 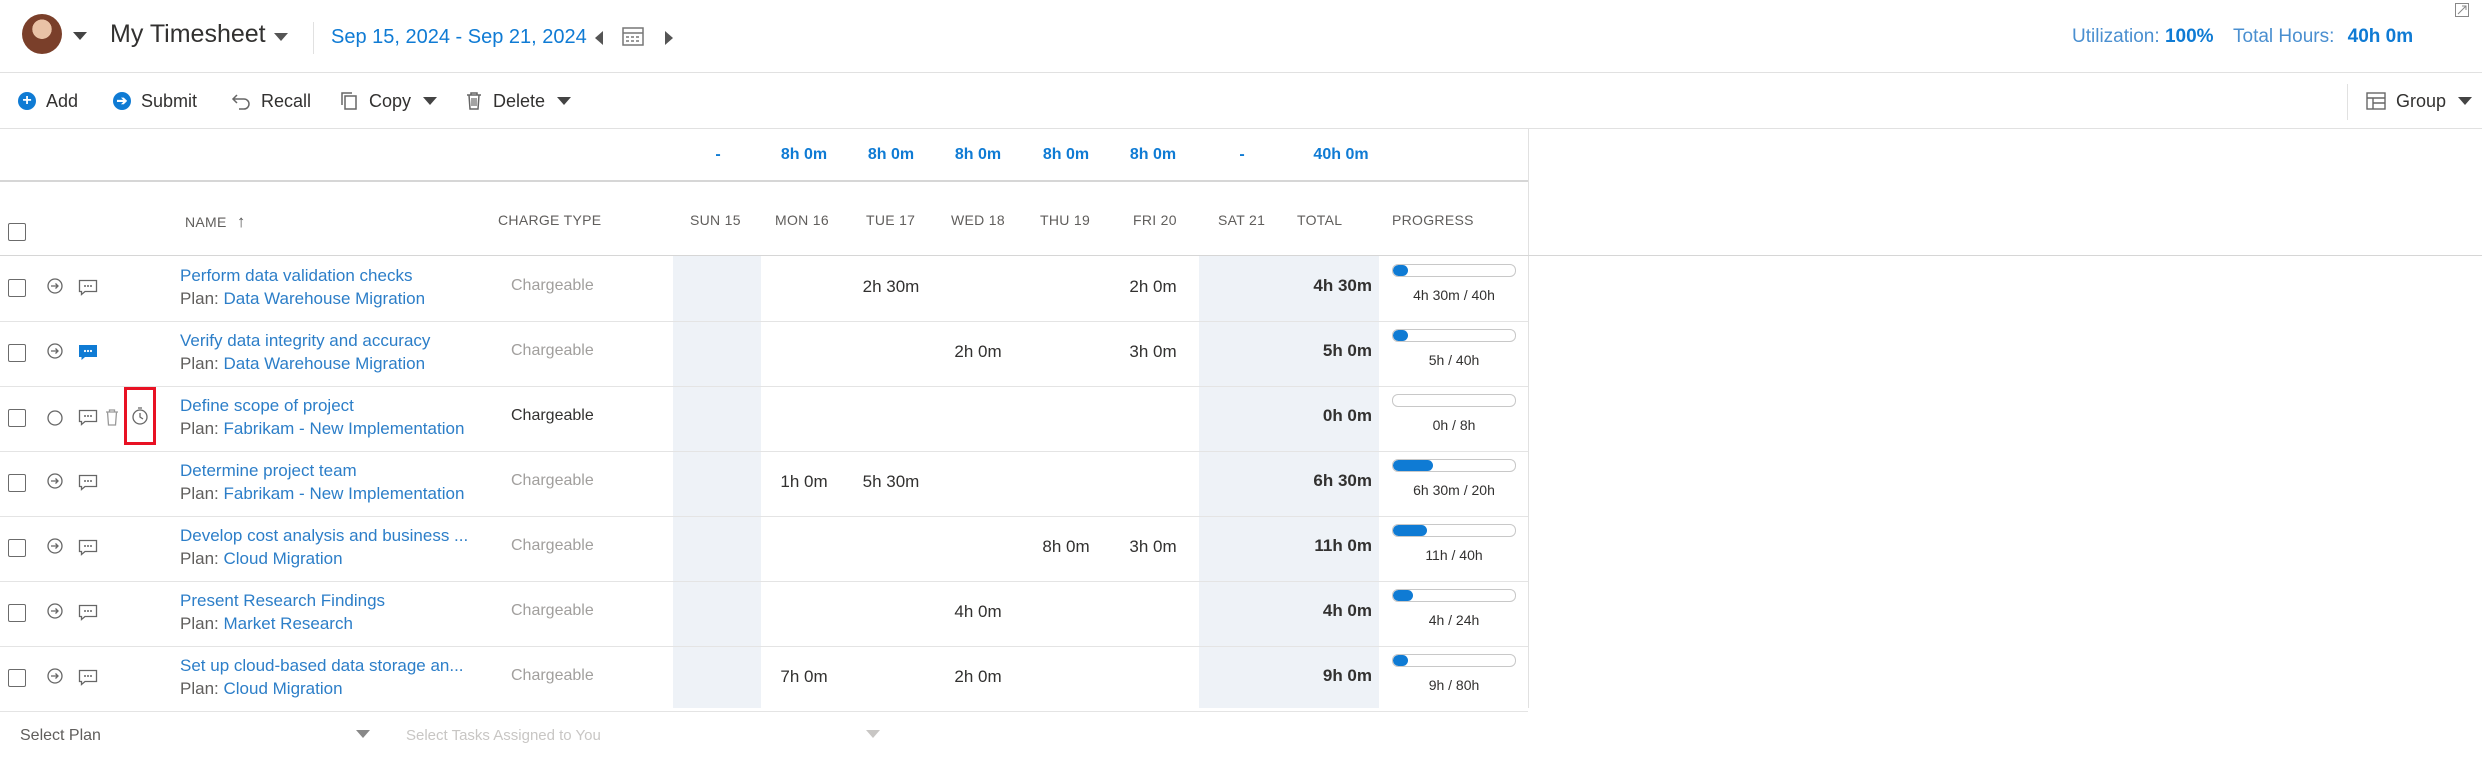 What do you see at coordinates (430, 101) in the screenshot?
I see `copy-chevron-down-icon` at bounding box center [430, 101].